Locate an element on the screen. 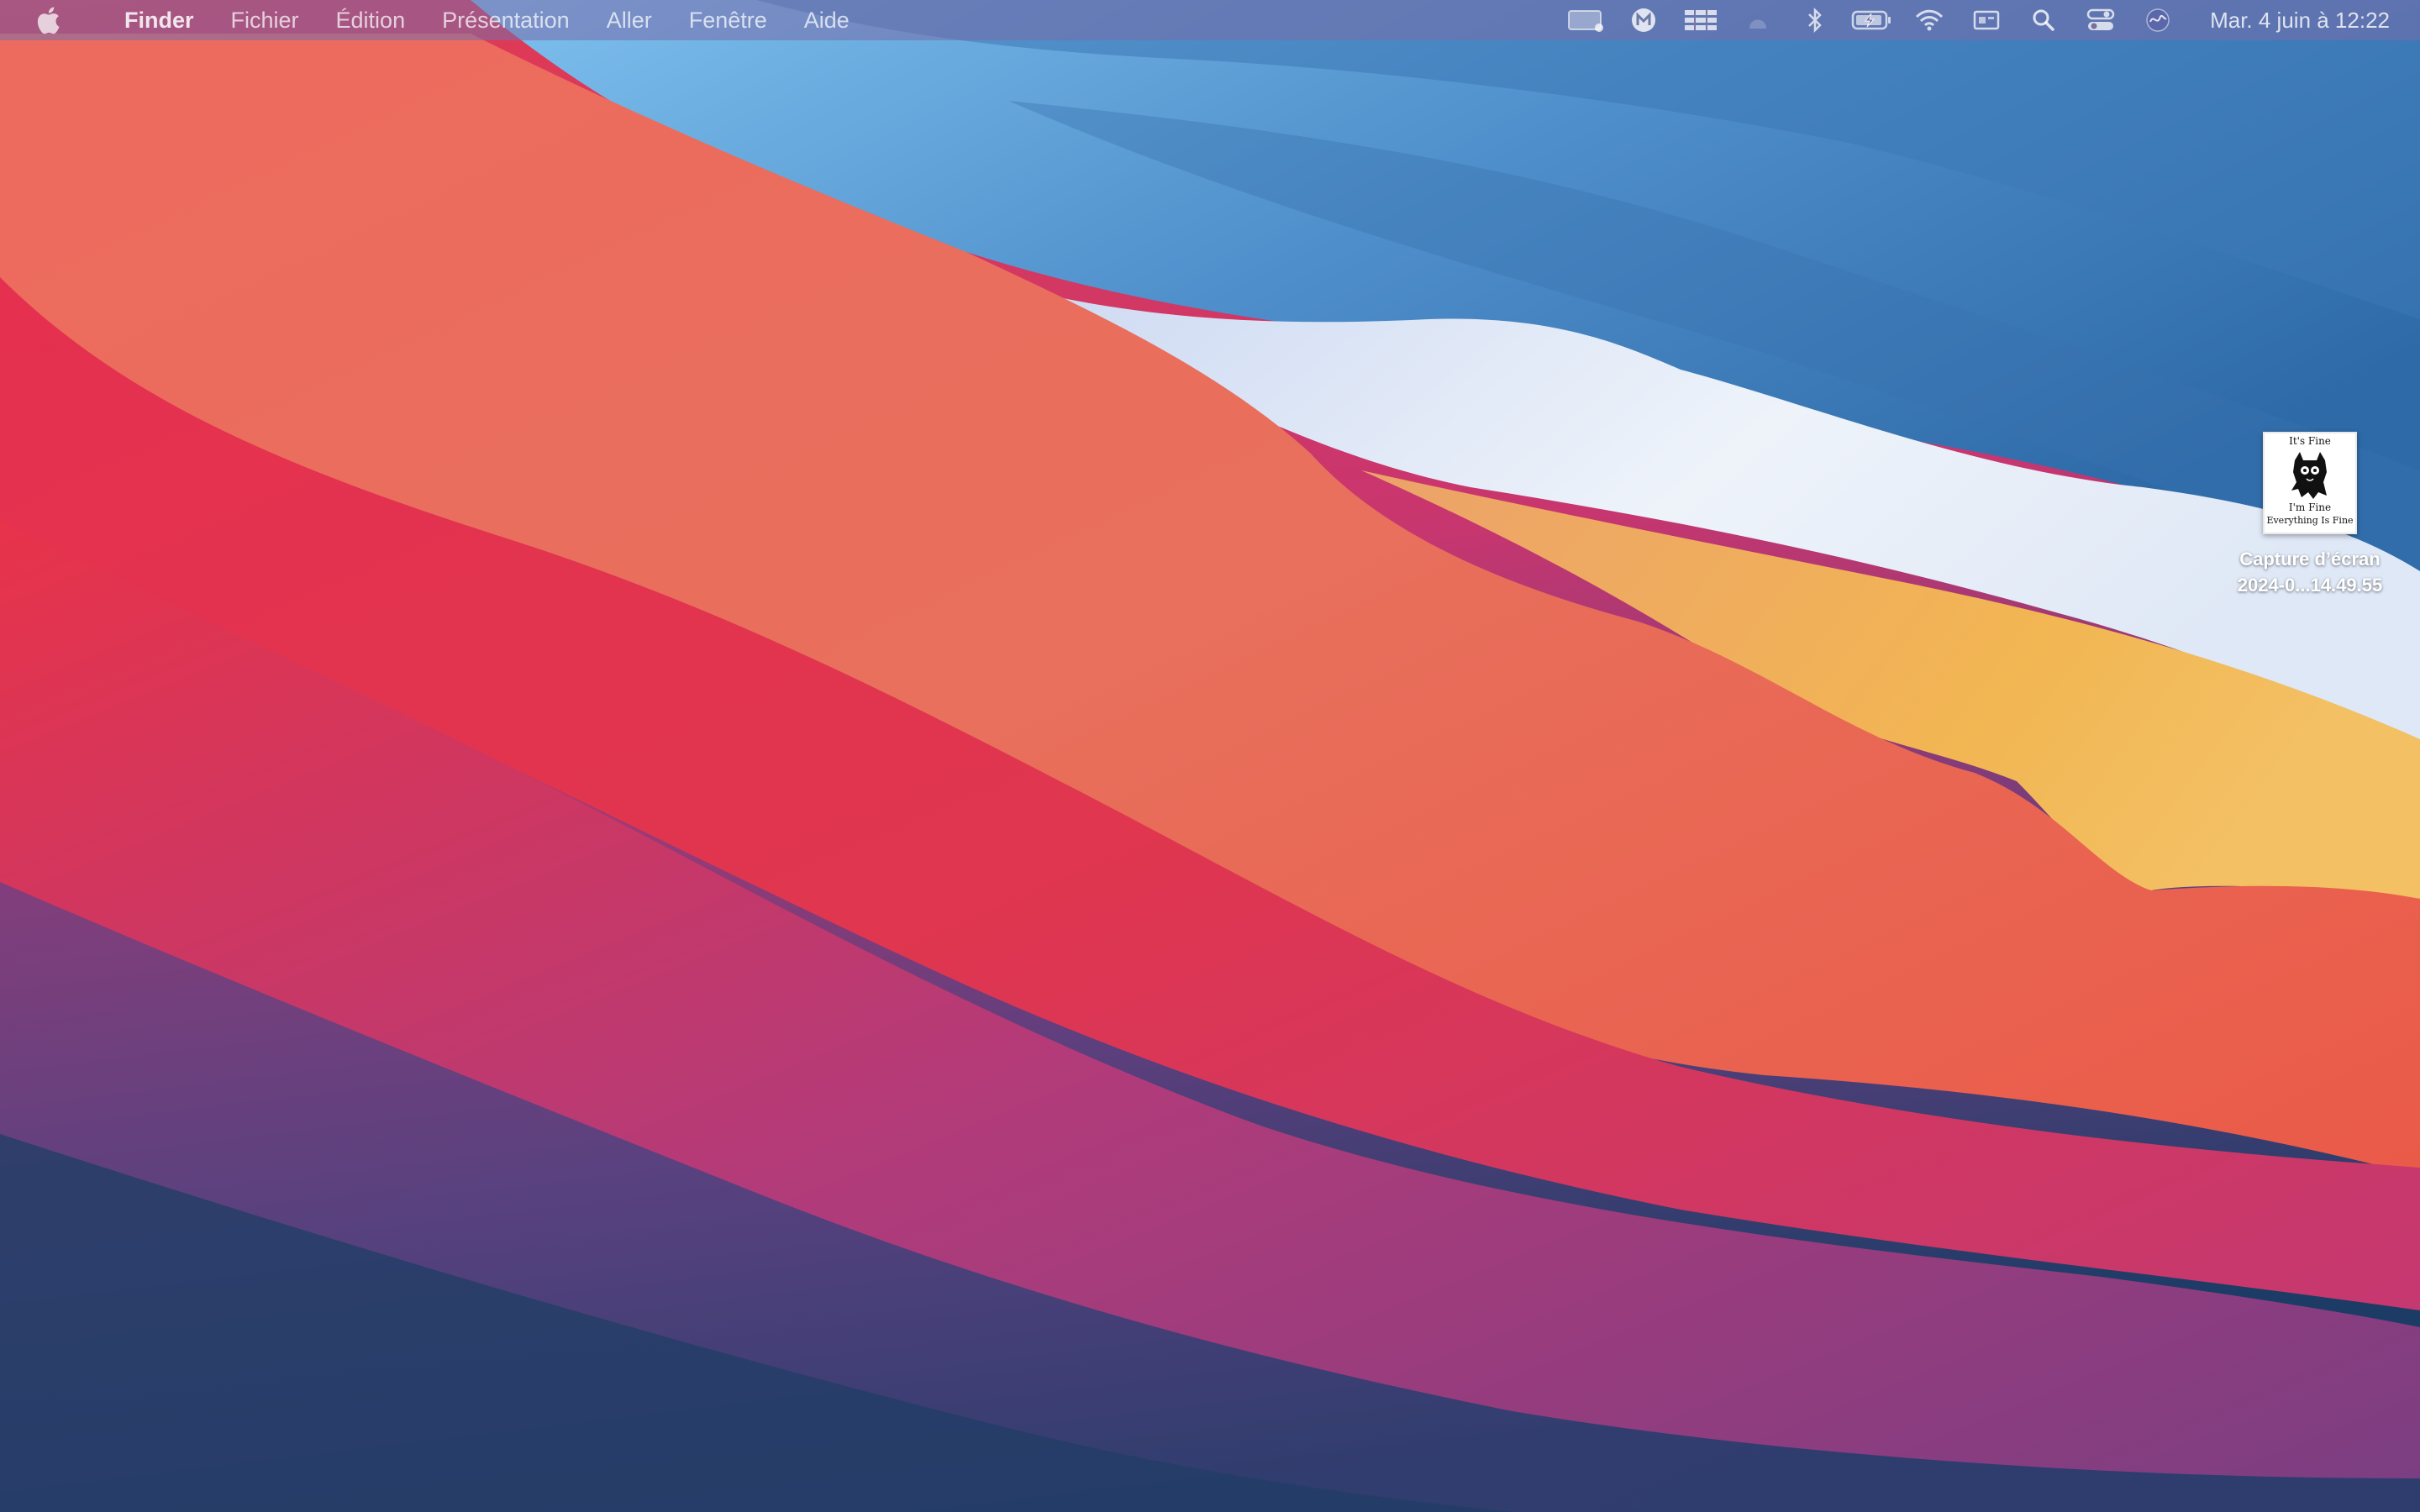 The height and width of the screenshot is (1512, 2420). battery-charging-icon is located at coordinates (1872, 20).